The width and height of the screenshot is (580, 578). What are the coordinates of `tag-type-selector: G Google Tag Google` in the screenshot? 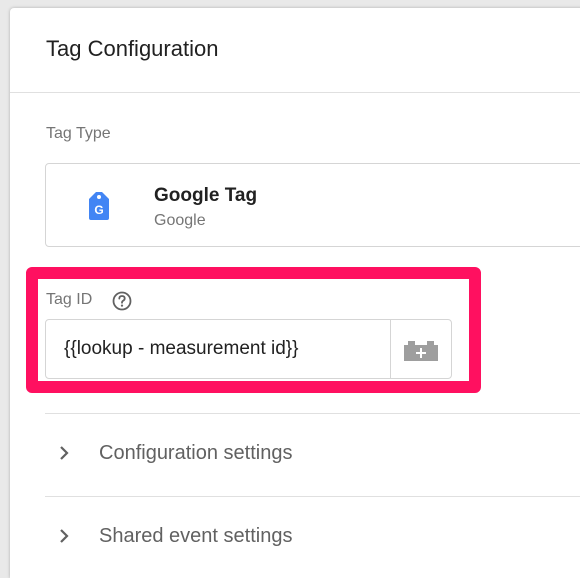 It's located at (312, 205).